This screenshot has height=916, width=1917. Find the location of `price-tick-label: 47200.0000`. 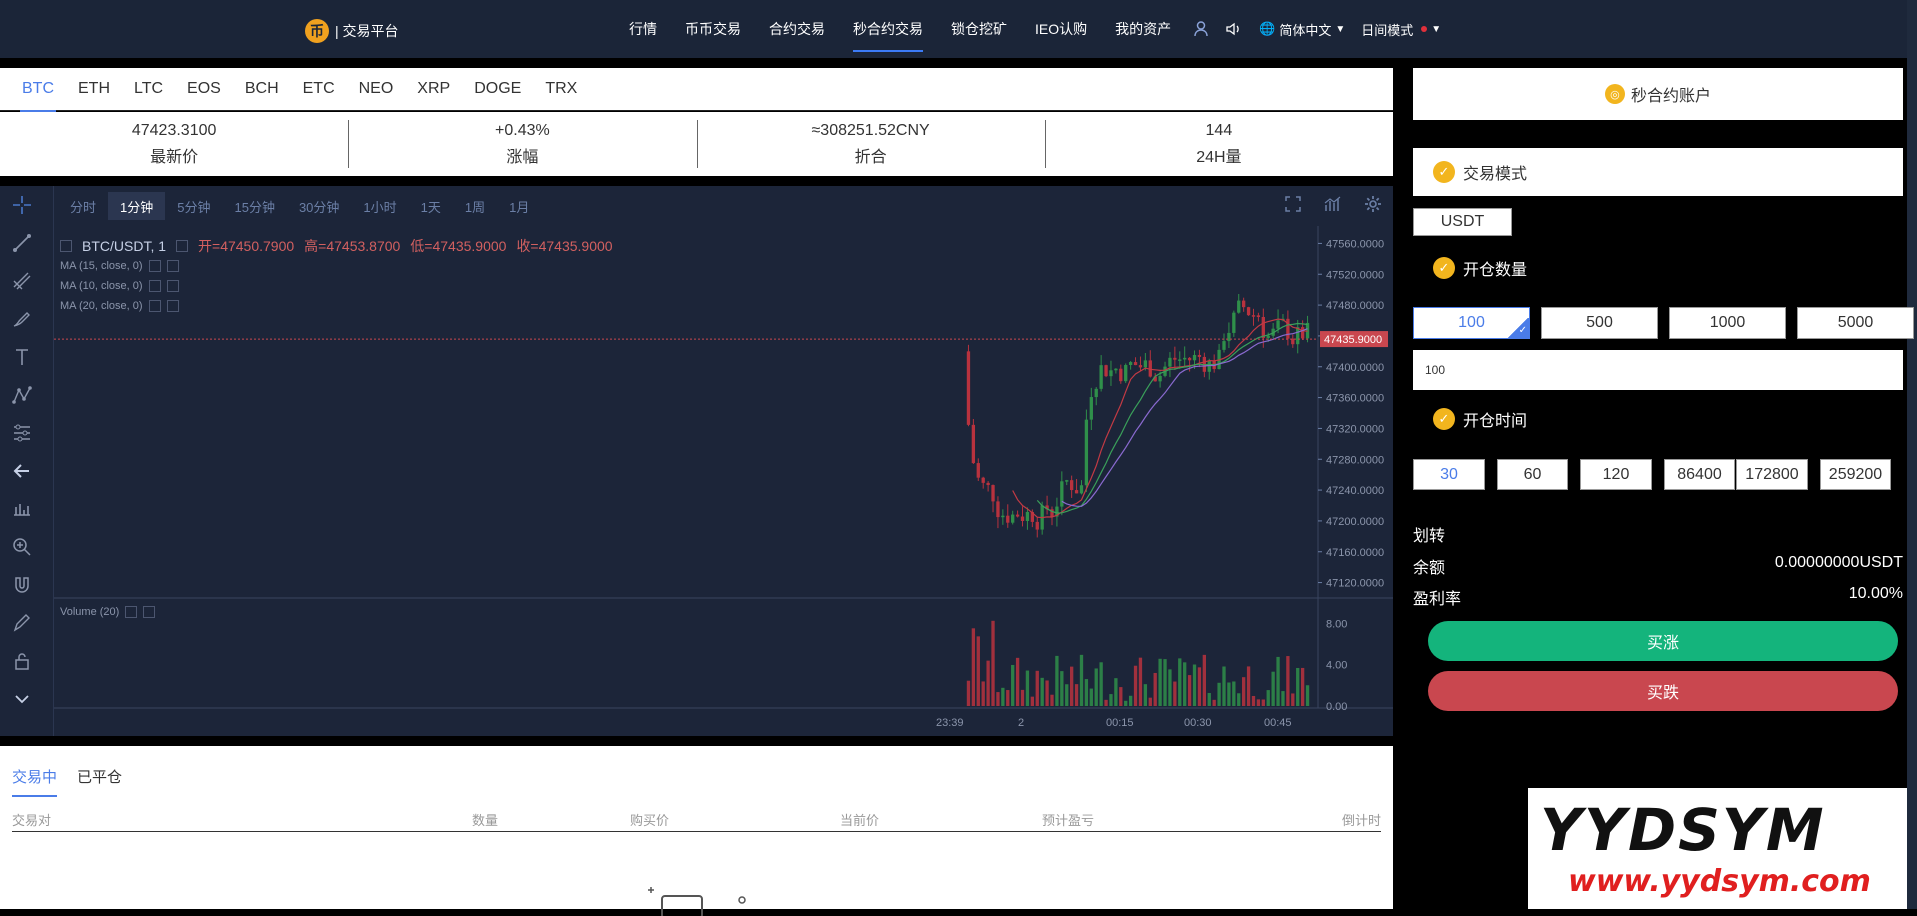

price-tick-label: 47200.0000 is located at coordinates (1355, 522).